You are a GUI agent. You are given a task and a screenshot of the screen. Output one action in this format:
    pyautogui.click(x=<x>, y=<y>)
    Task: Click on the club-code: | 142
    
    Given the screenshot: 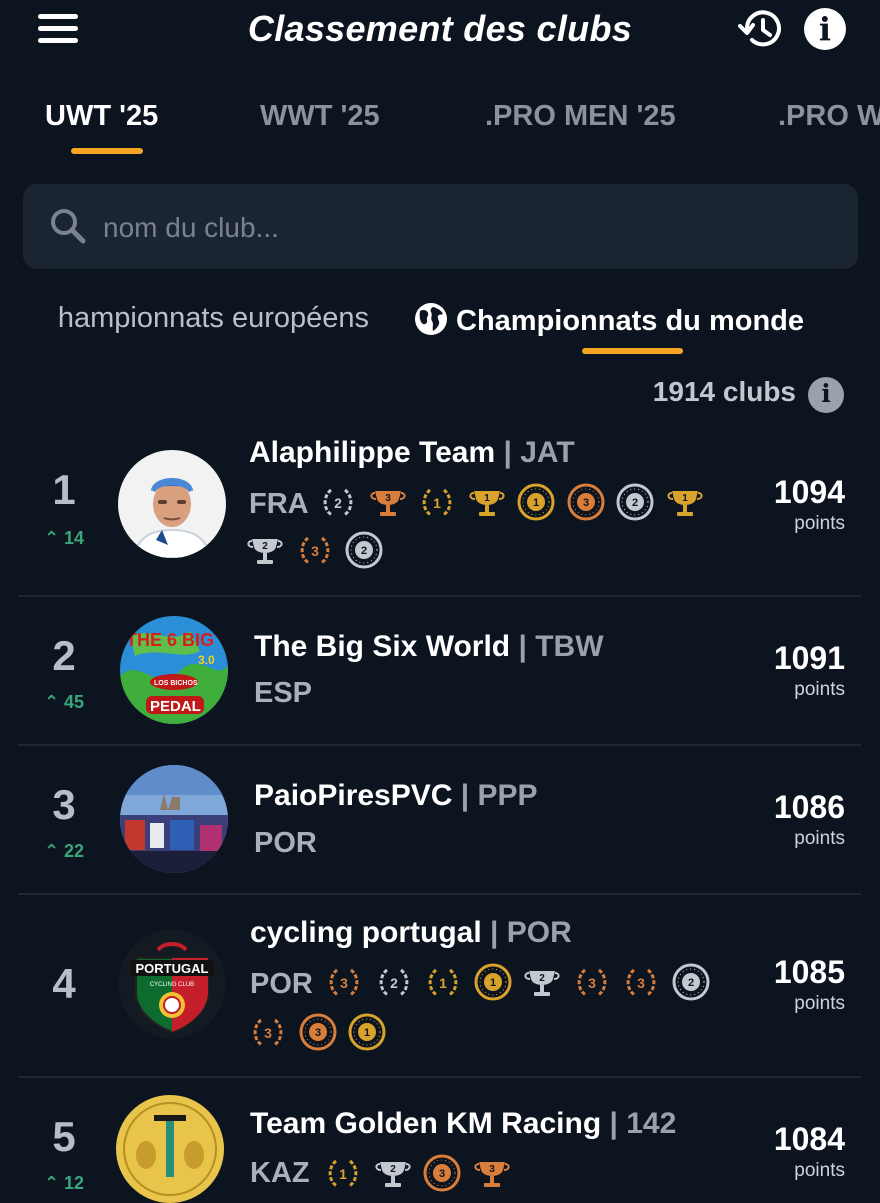 What is the action you would take?
    pyautogui.click(x=643, y=1123)
    